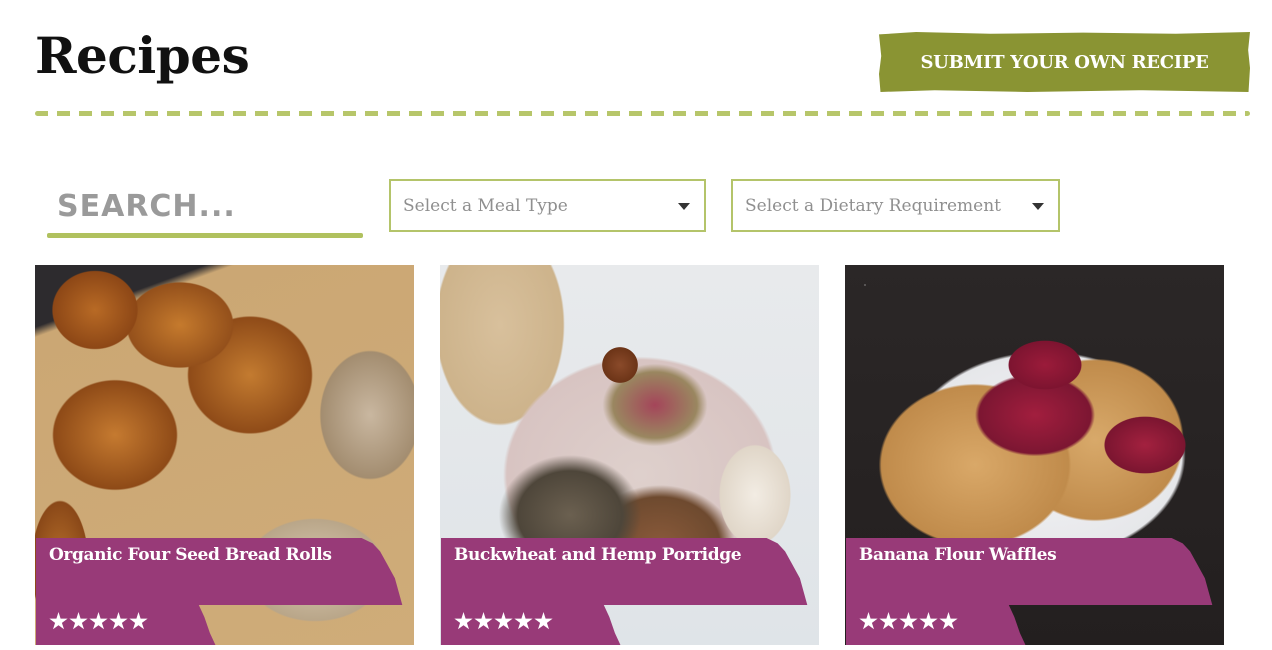  I want to click on recipe-title: Buckwheat and Hemp Porridge, so click(598, 555).